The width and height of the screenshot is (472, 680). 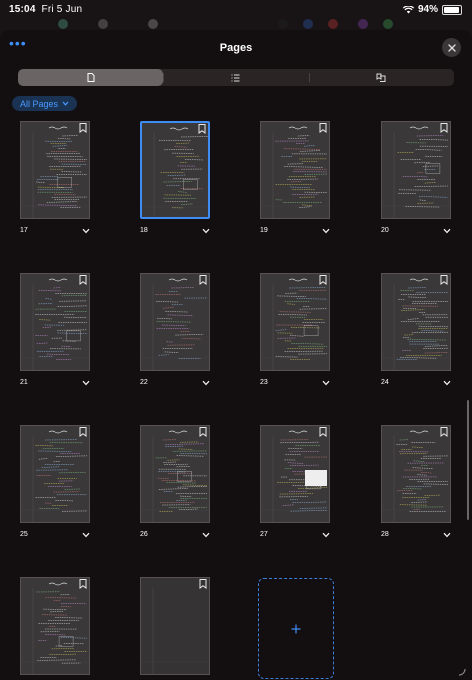 I want to click on status-indicators: 94%, so click(x=432, y=9).